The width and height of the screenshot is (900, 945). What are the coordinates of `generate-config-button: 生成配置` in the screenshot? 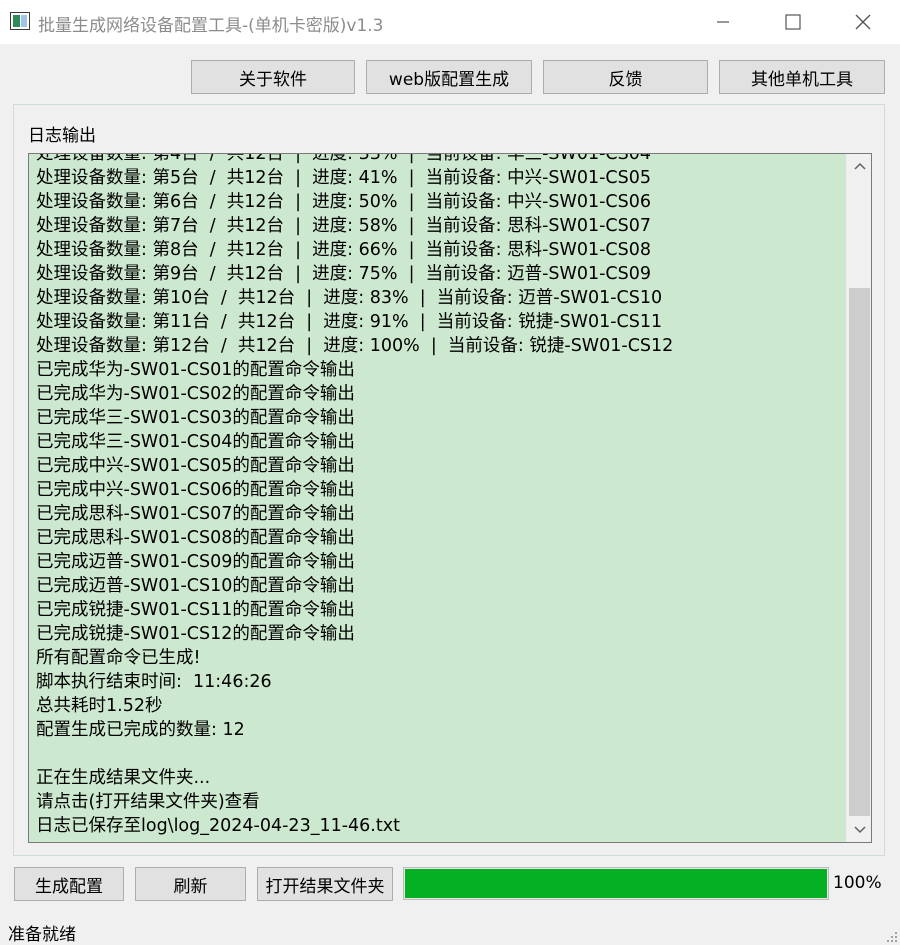 It's located at (69, 884).